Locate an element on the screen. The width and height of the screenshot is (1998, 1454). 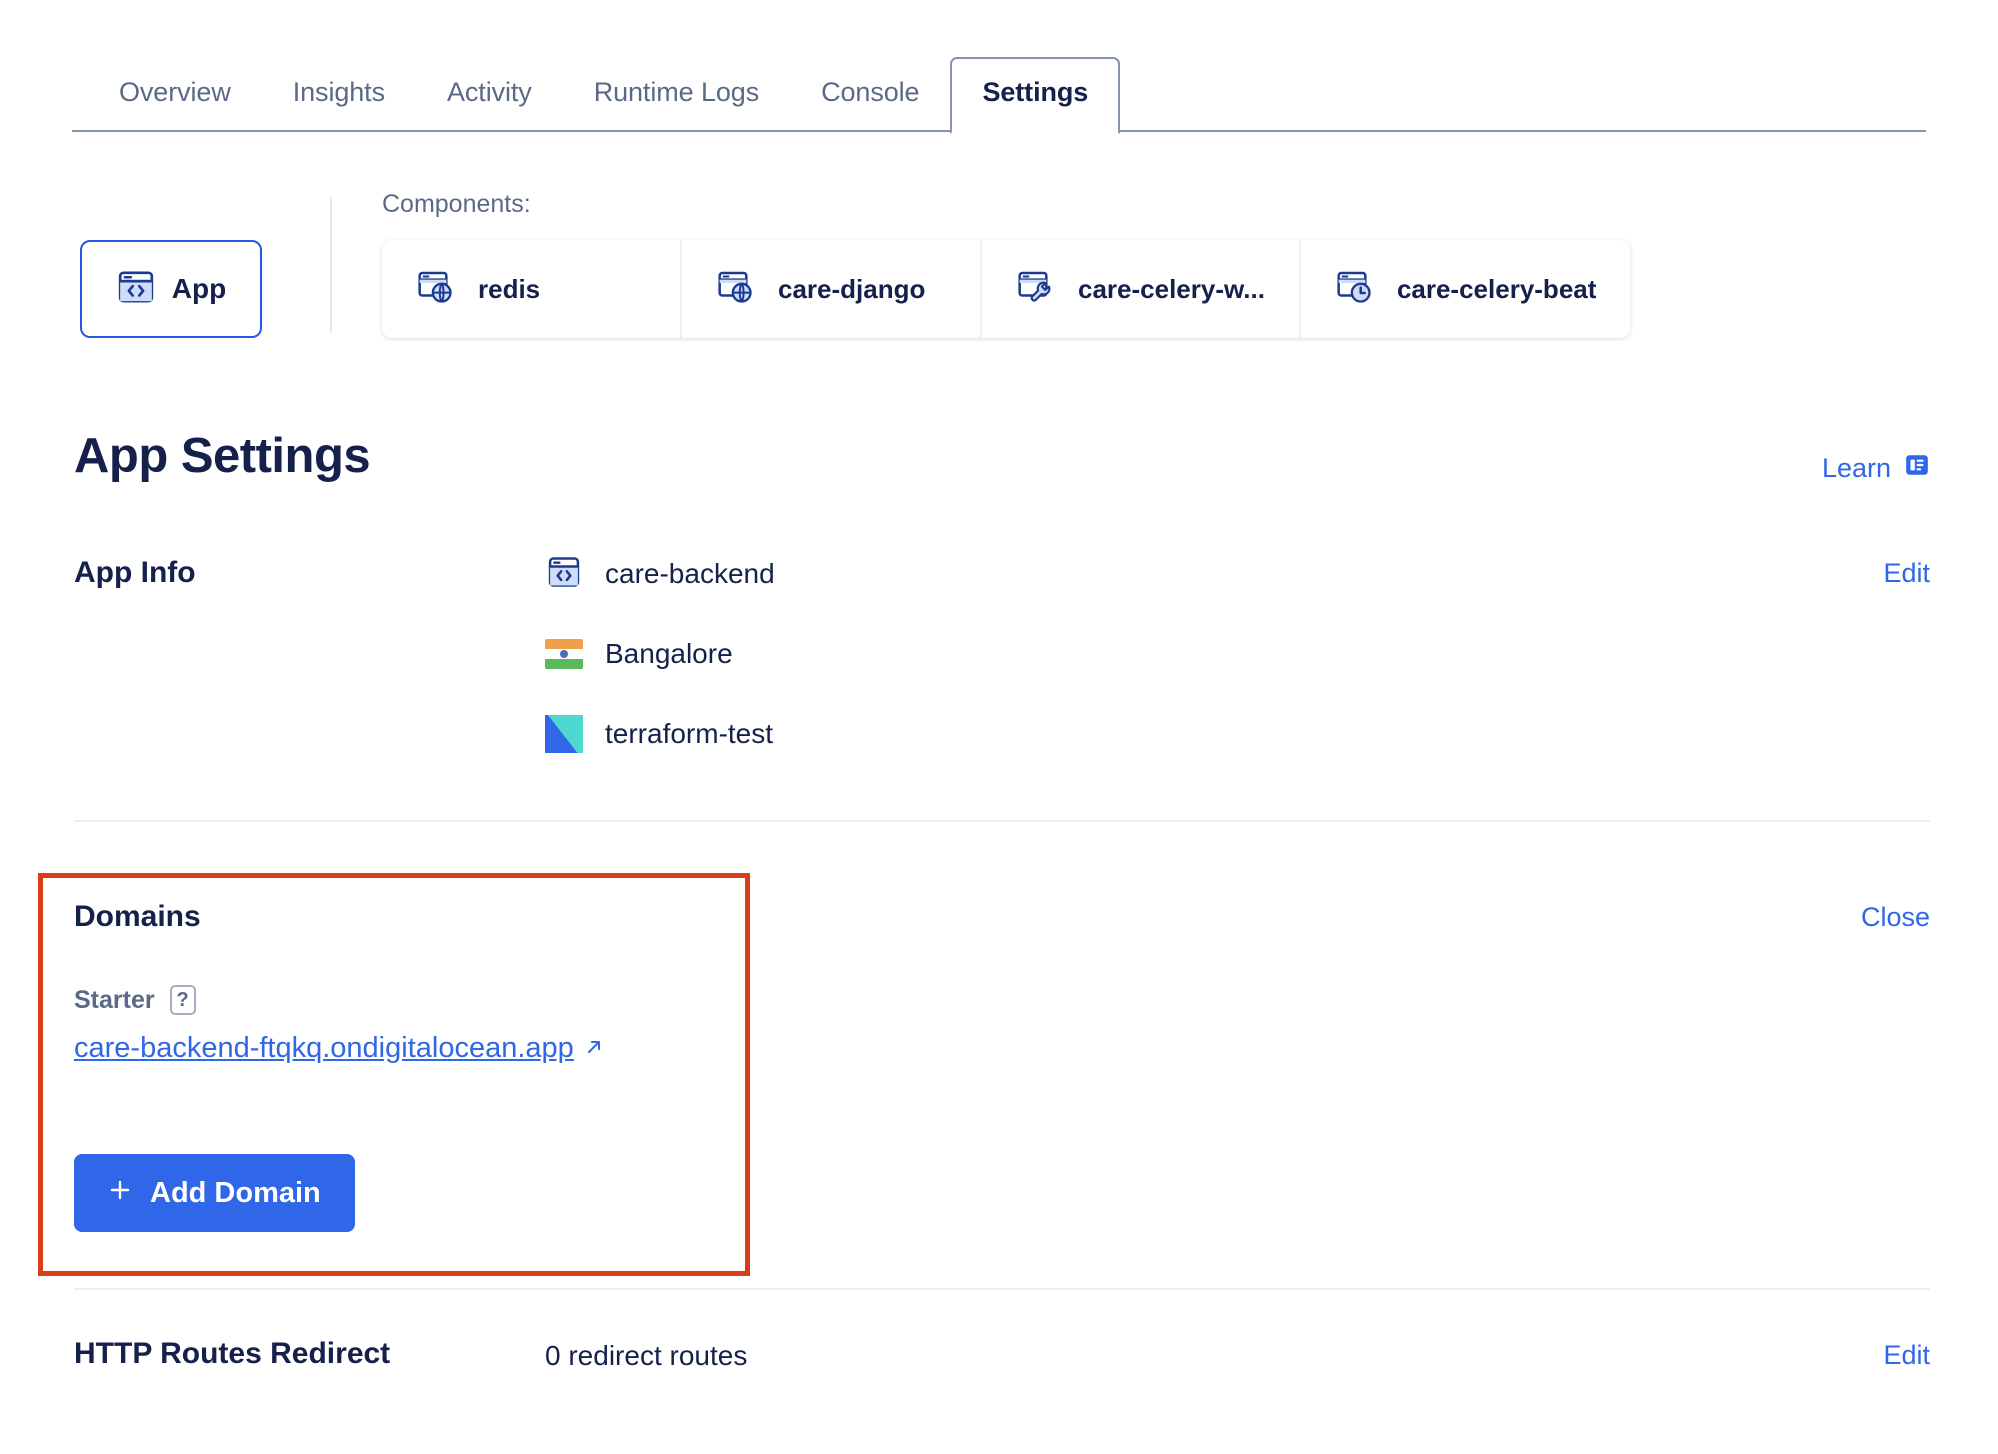
domain-plan-row: Starter ? is located at coordinates (135, 1000).